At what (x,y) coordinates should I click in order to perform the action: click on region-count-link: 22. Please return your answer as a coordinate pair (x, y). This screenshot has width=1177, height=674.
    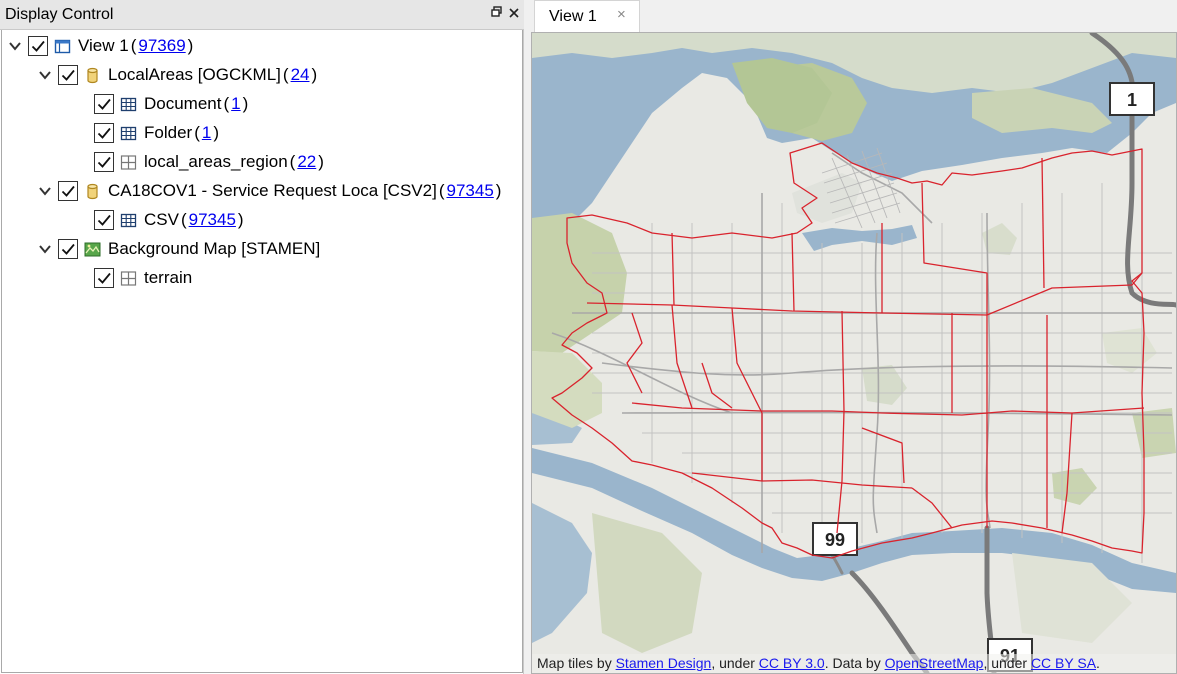
    Looking at the image, I should click on (306, 162).